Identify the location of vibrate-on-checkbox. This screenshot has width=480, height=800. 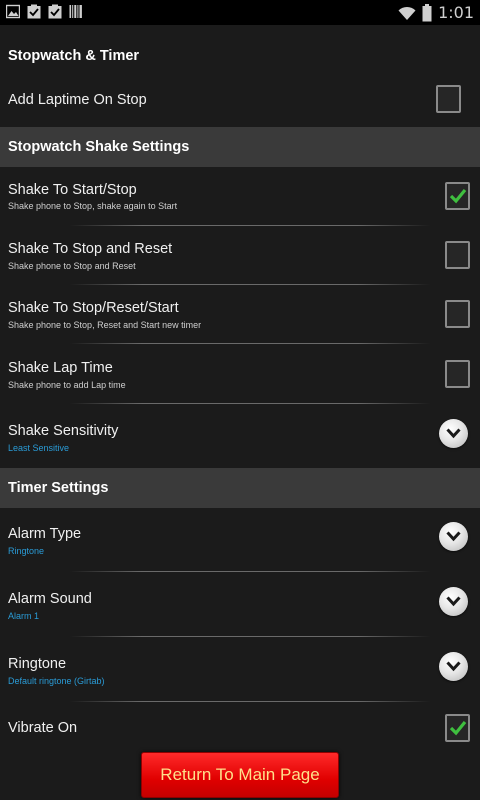
(457, 728).